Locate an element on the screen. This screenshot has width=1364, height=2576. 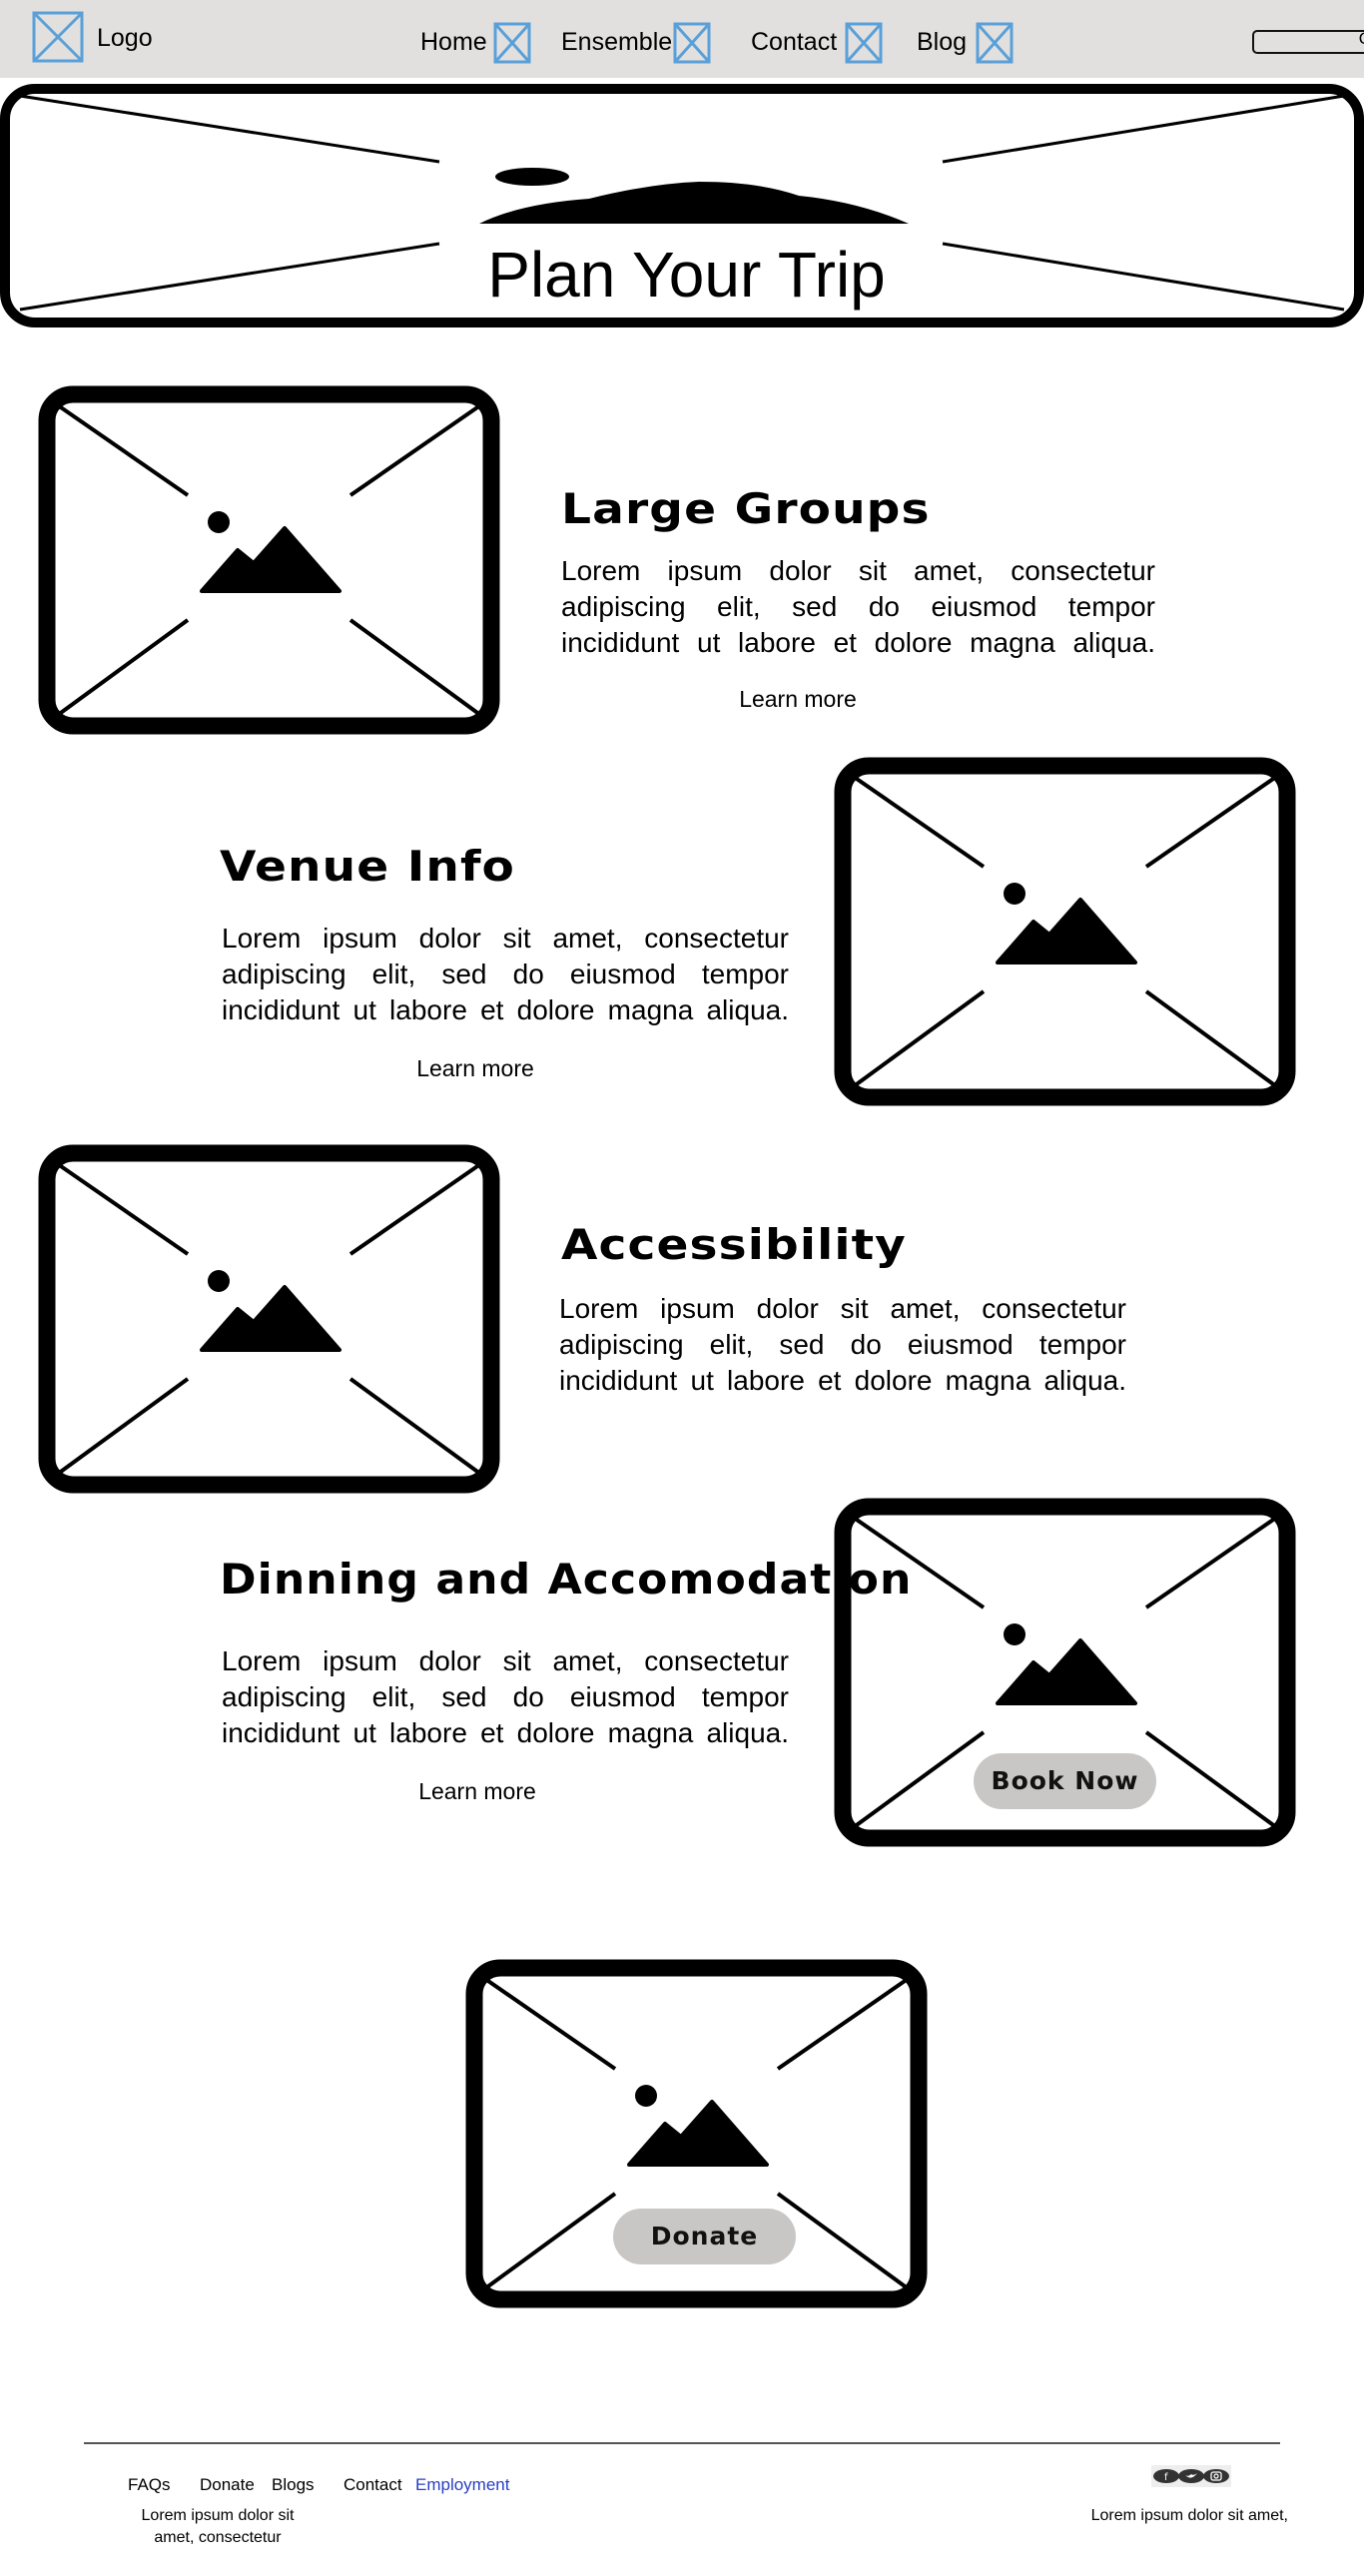
social-icons: f is located at coordinates (1191, 2476).